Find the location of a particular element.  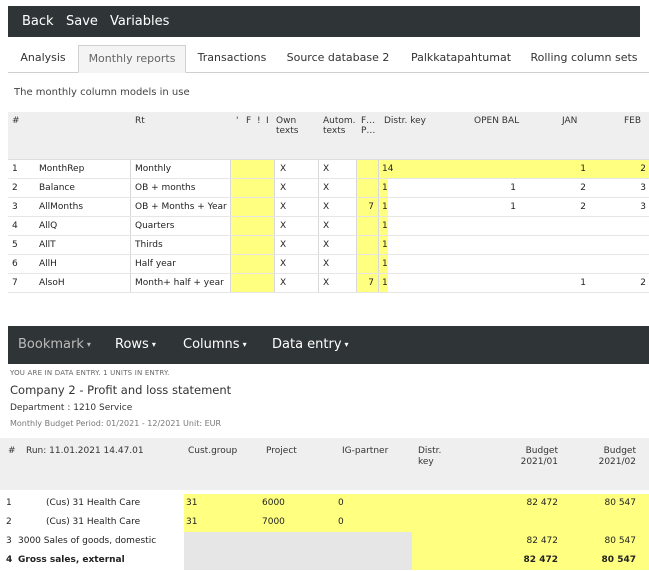

back-button: Back is located at coordinates (38, 21).